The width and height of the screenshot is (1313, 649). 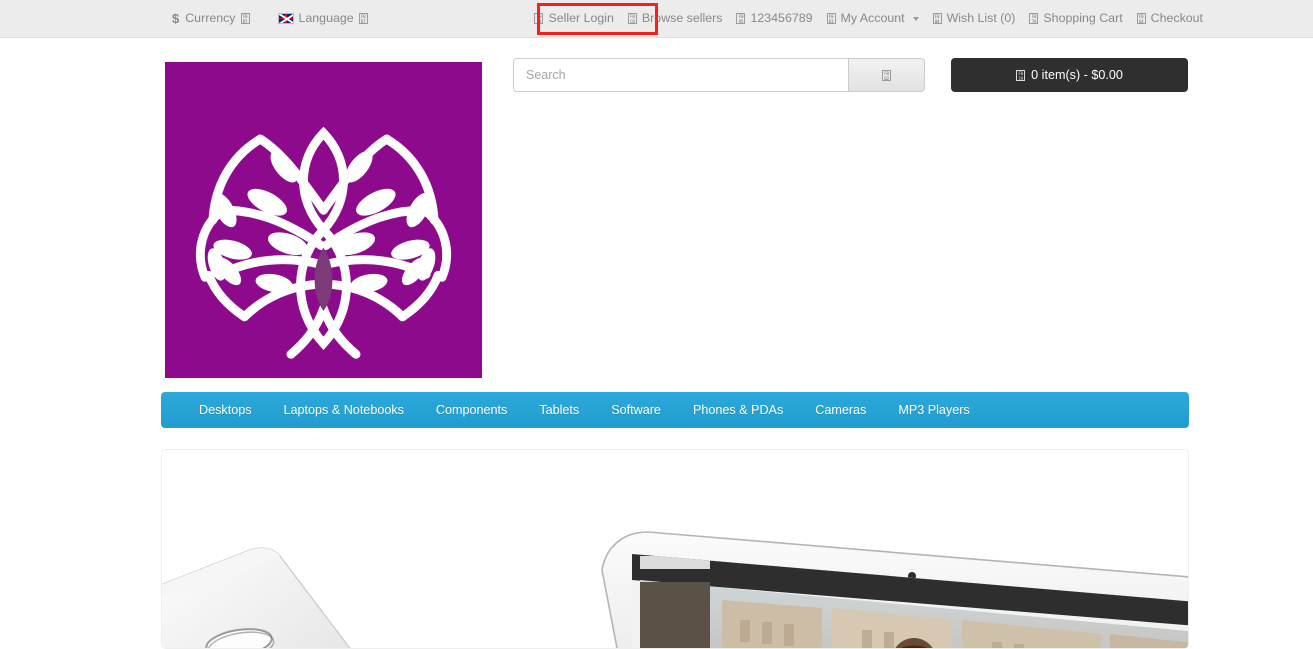 What do you see at coordinates (981, 18) in the screenshot?
I see `wish-list-label: Wish List (0)` at bounding box center [981, 18].